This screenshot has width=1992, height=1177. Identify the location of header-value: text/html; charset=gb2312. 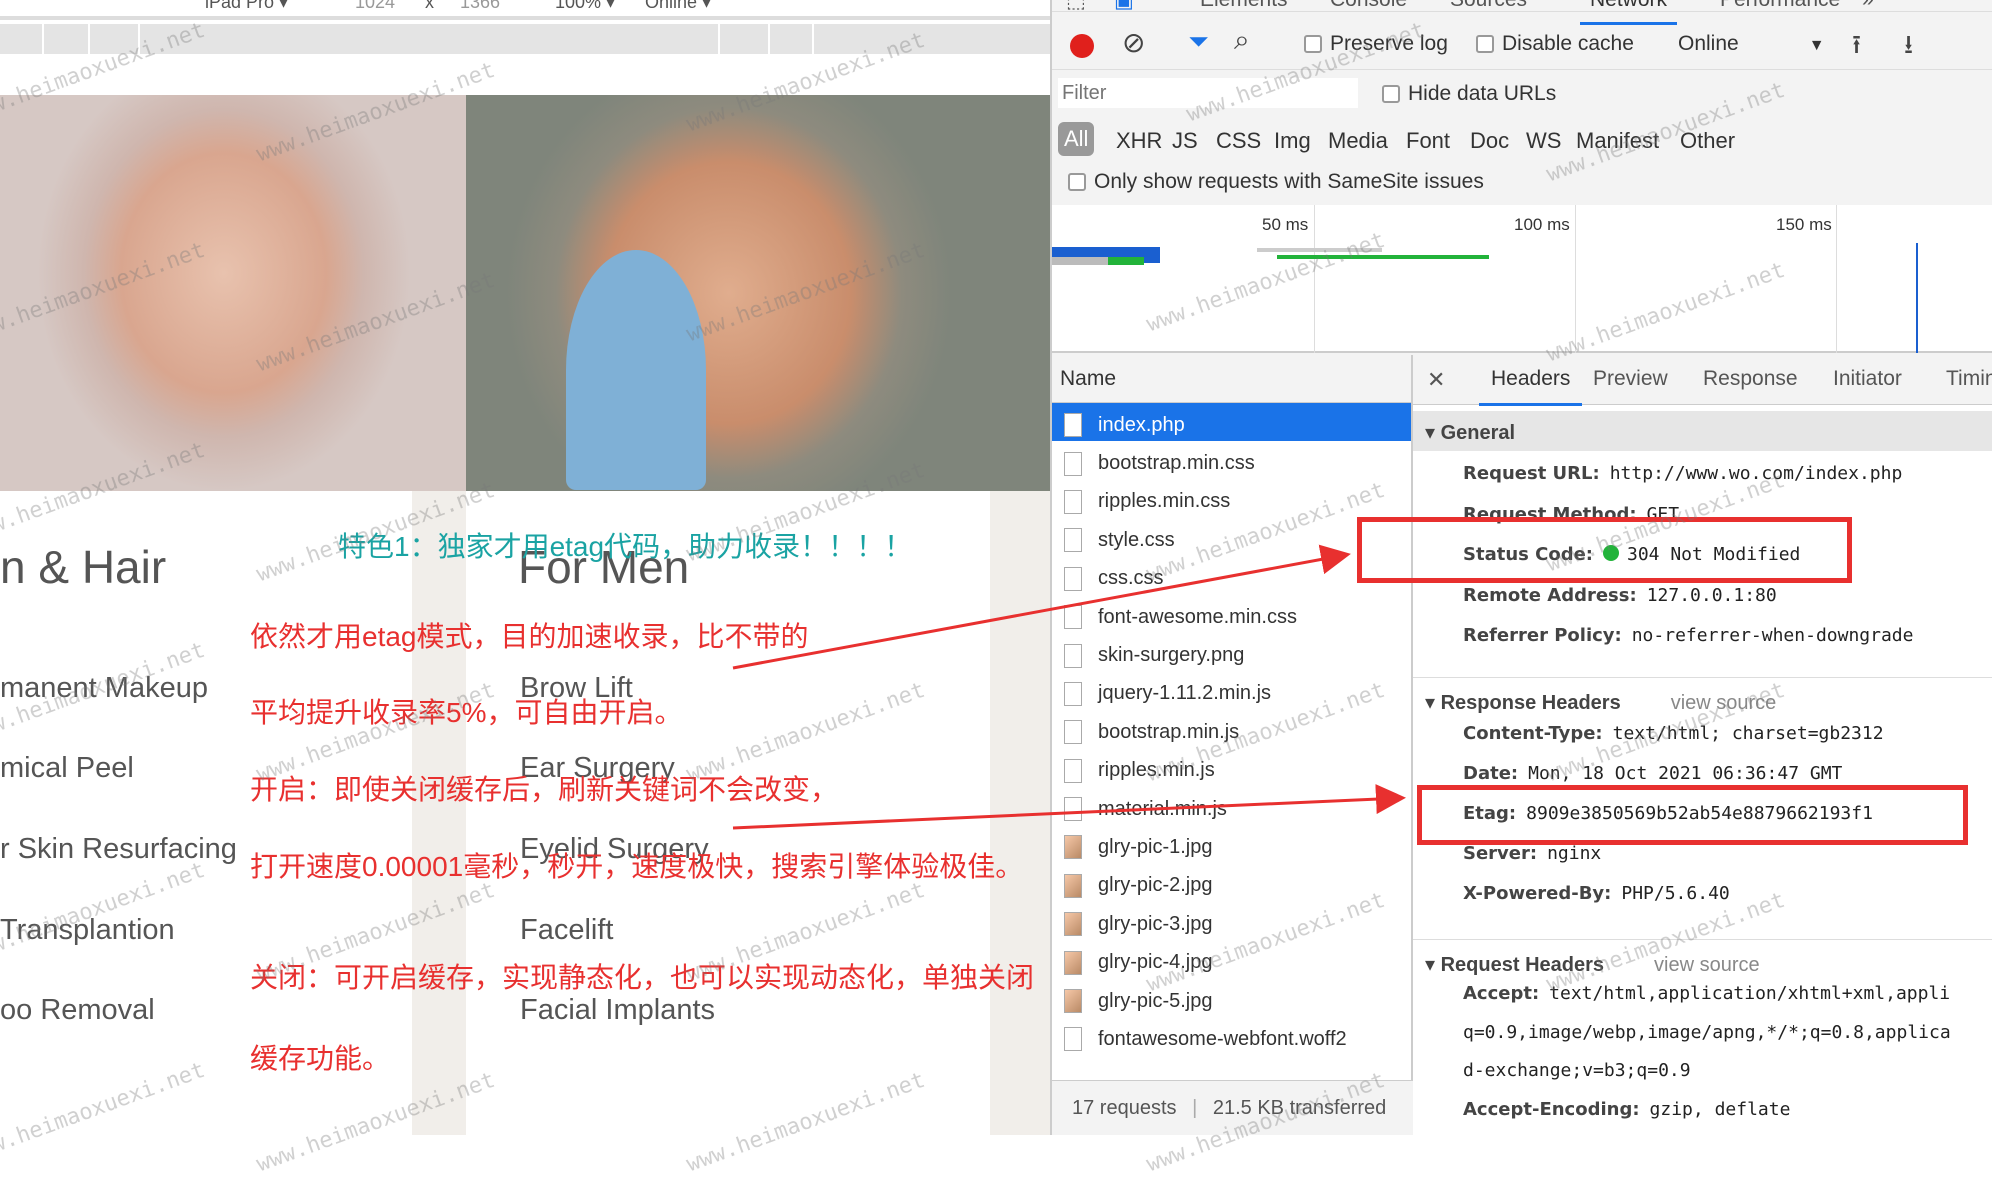
(1748, 733).